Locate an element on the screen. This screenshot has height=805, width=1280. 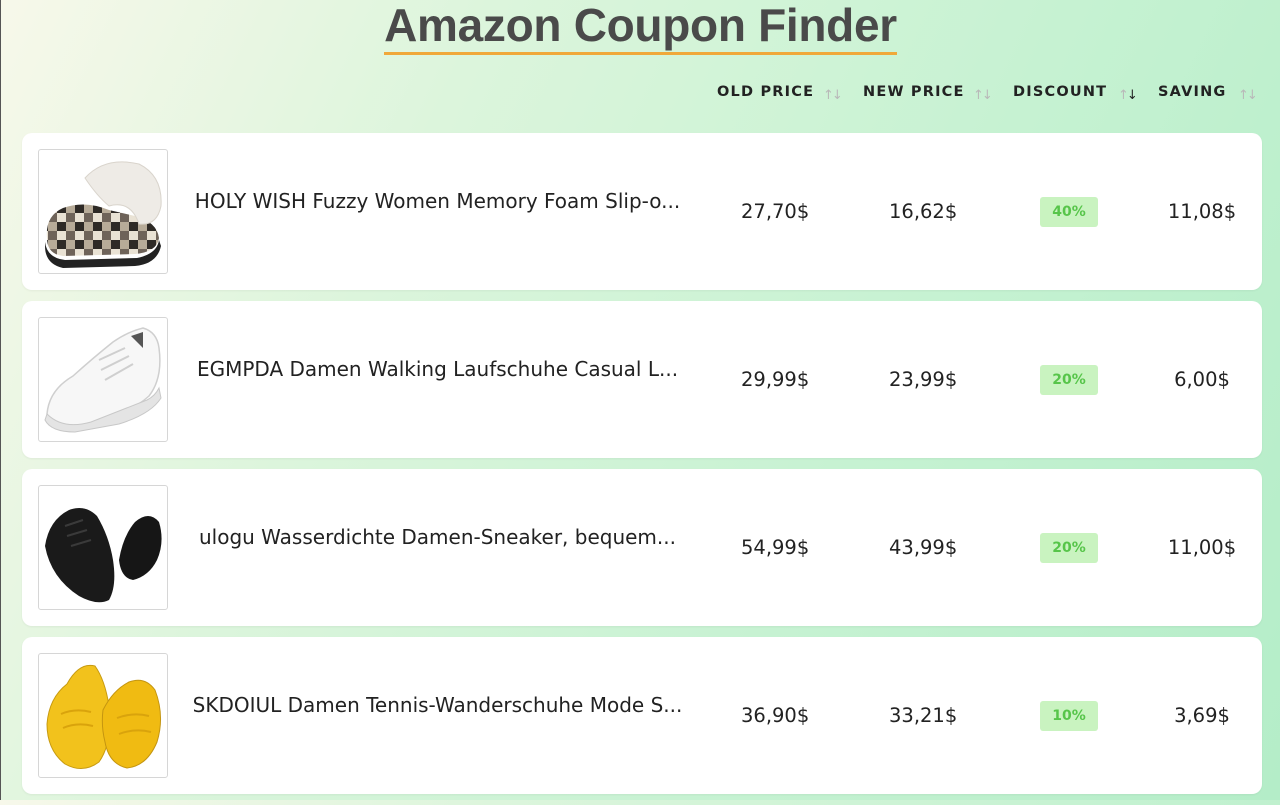
saving-amount: 6,00$ is located at coordinates (1202, 379).